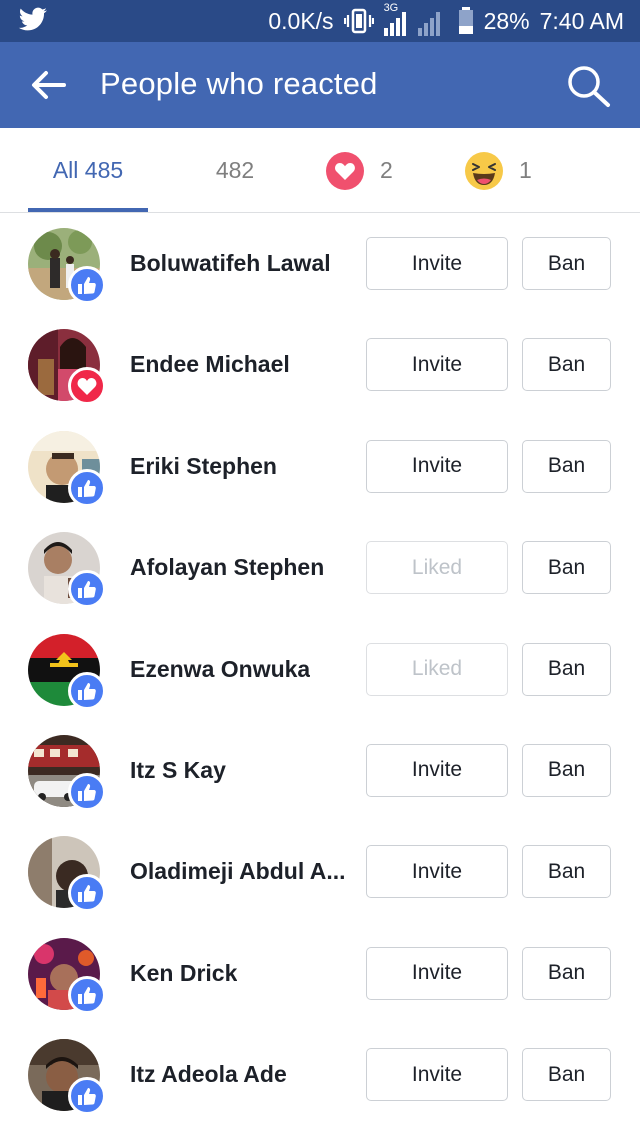  I want to click on clock: 7:40 AM, so click(581, 20).